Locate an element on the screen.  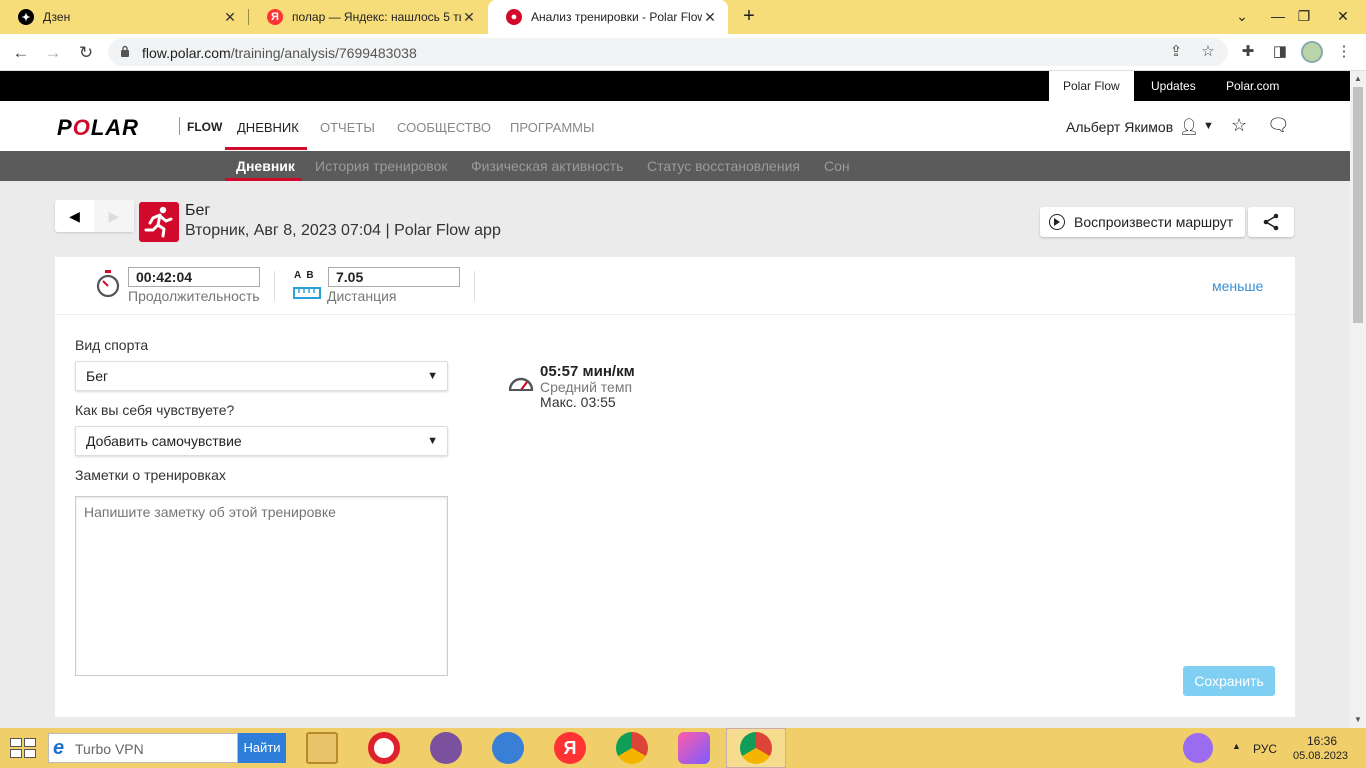
sport-select-value: Бег is located at coordinates (97, 376).